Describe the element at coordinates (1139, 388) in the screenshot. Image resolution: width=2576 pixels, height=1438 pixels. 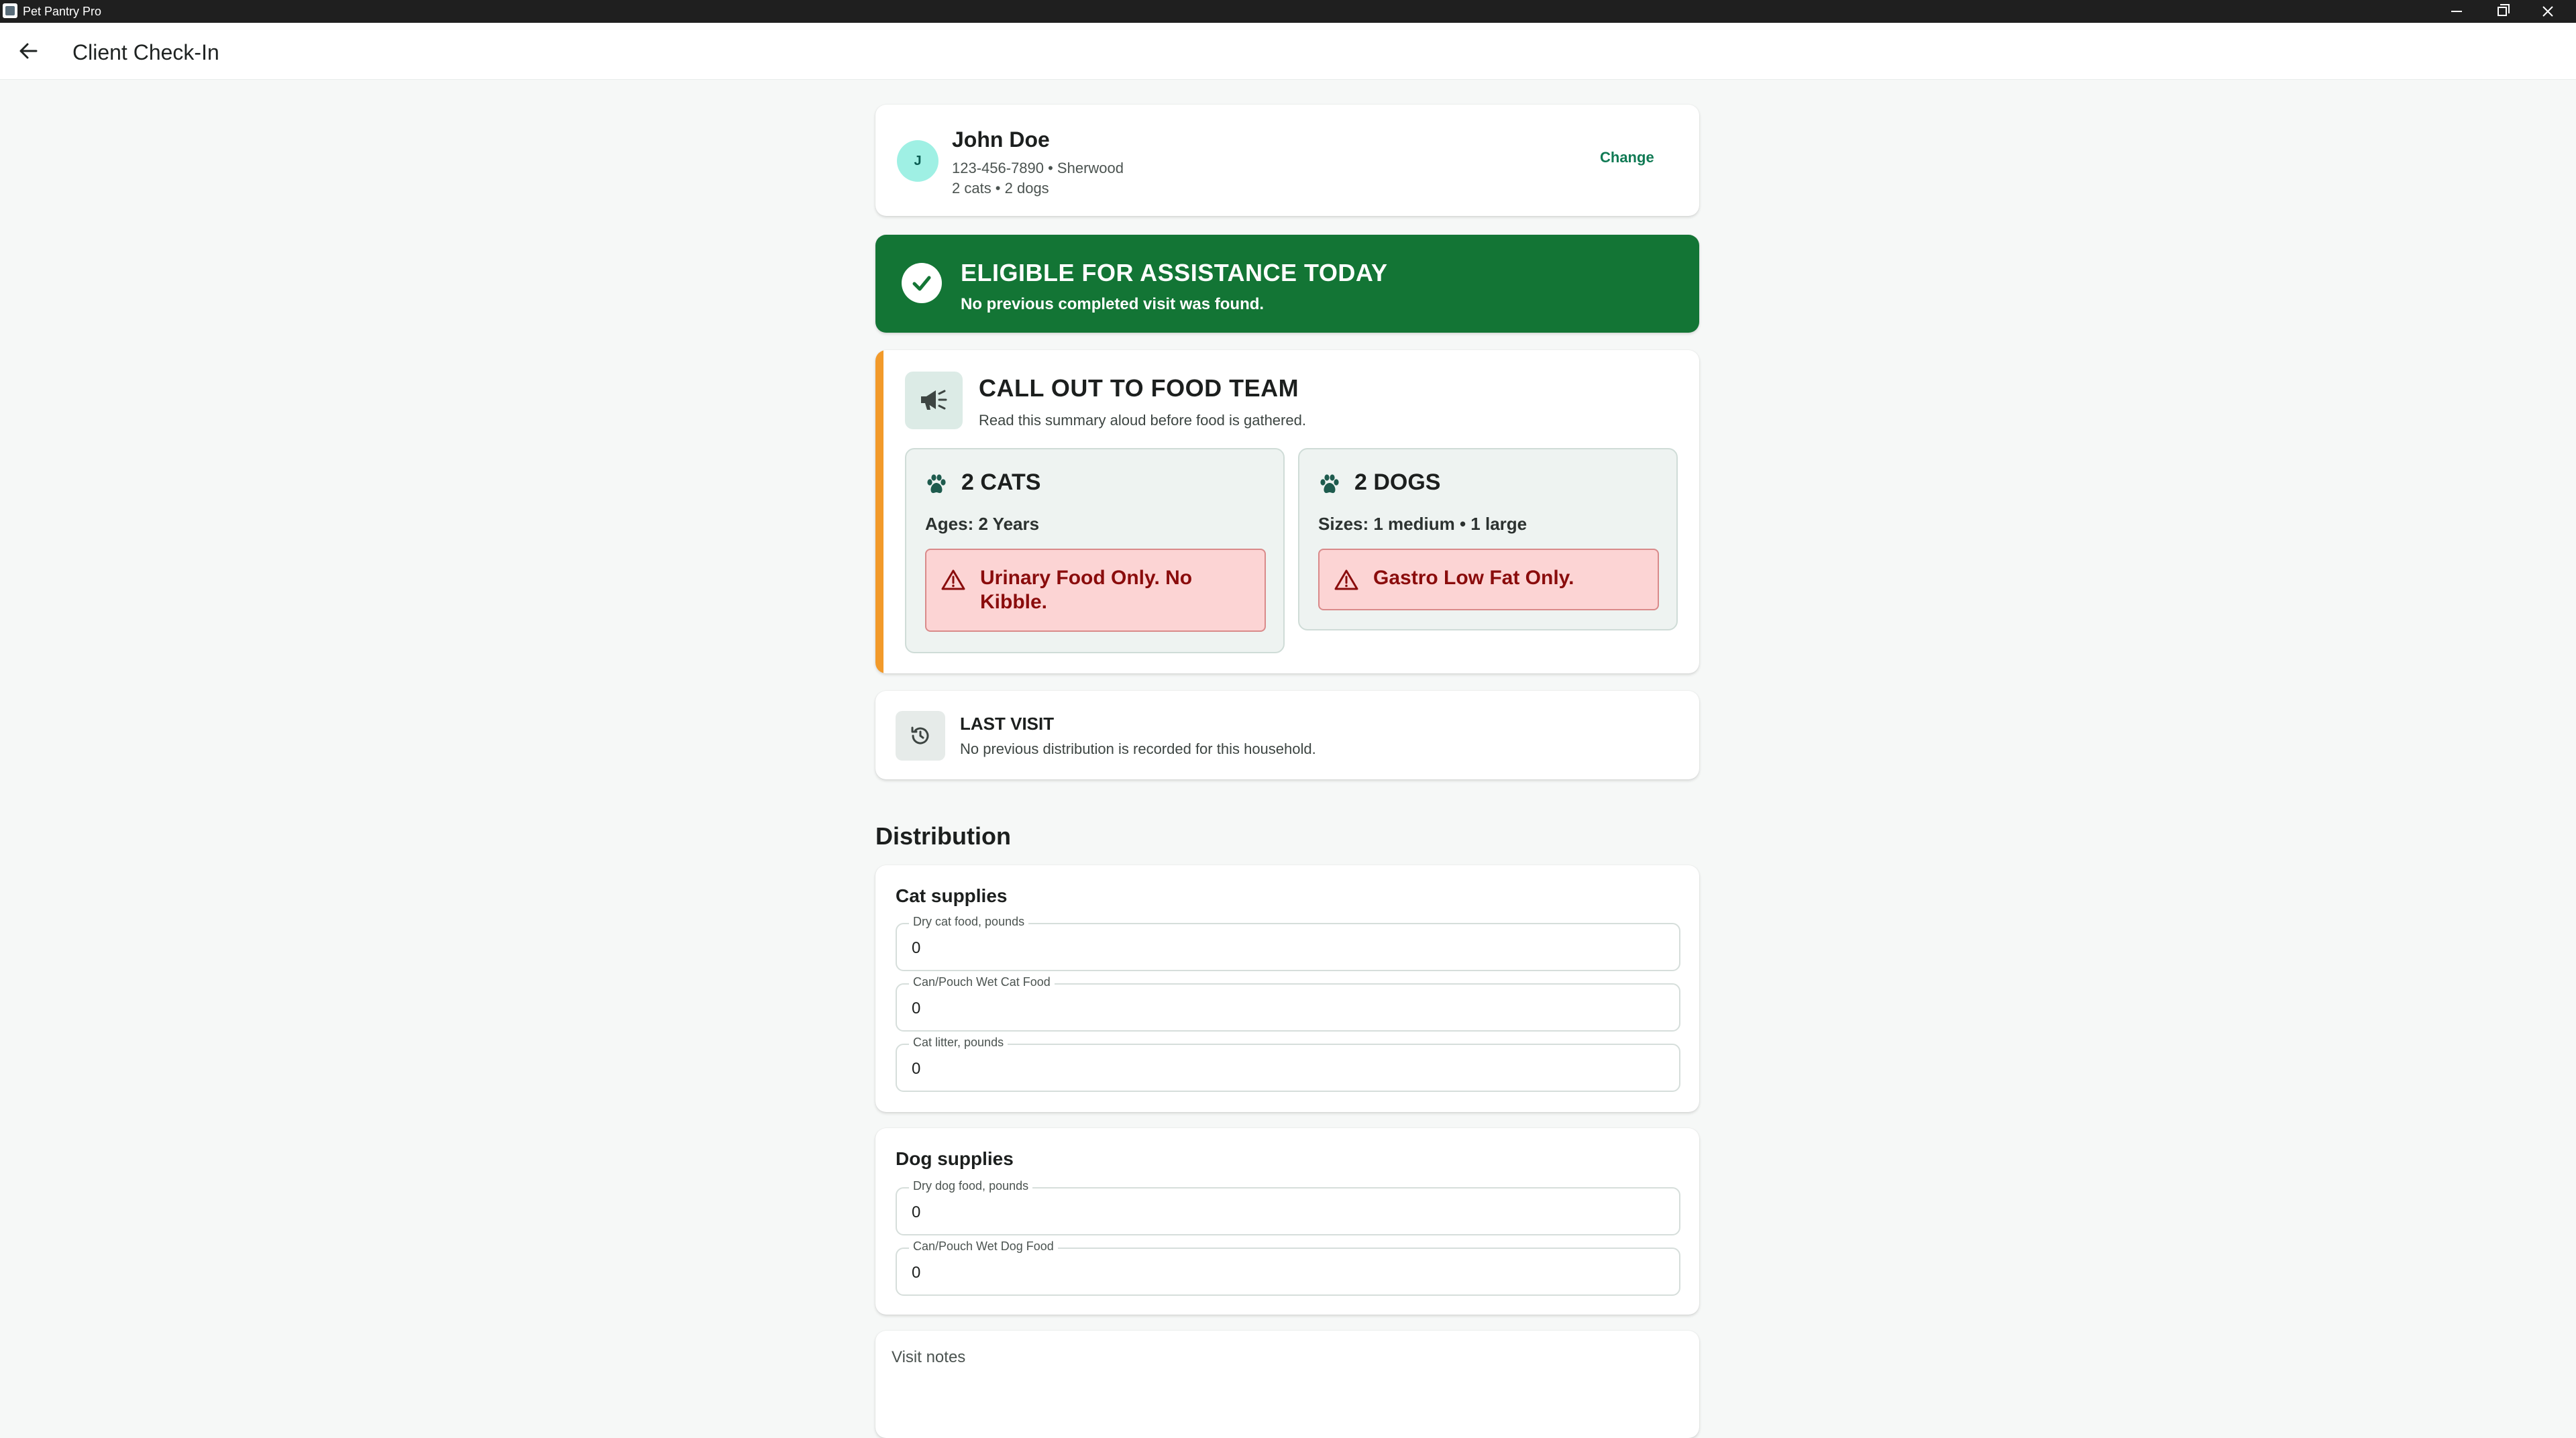
I see `callout-title: CALL OUT TO FOOD TEAM` at that location.